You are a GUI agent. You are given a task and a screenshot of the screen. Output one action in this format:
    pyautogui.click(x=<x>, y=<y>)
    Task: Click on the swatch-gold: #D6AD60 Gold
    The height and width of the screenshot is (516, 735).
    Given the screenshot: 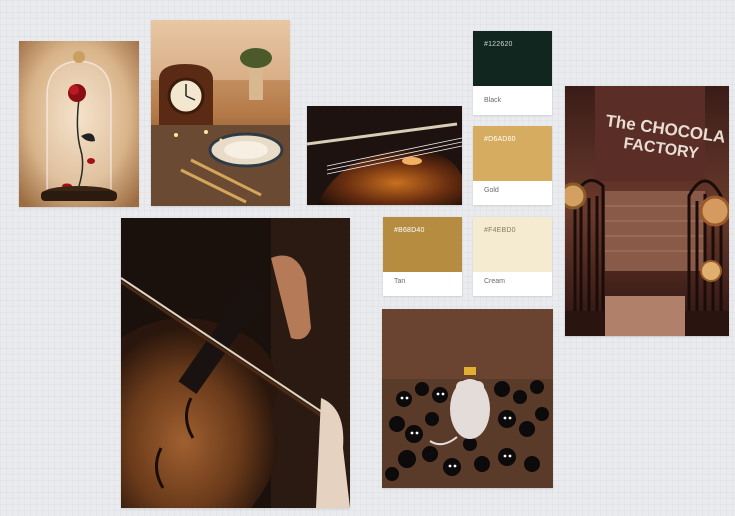 What is the action you would take?
    pyautogui.click(x=512, y=165)
    